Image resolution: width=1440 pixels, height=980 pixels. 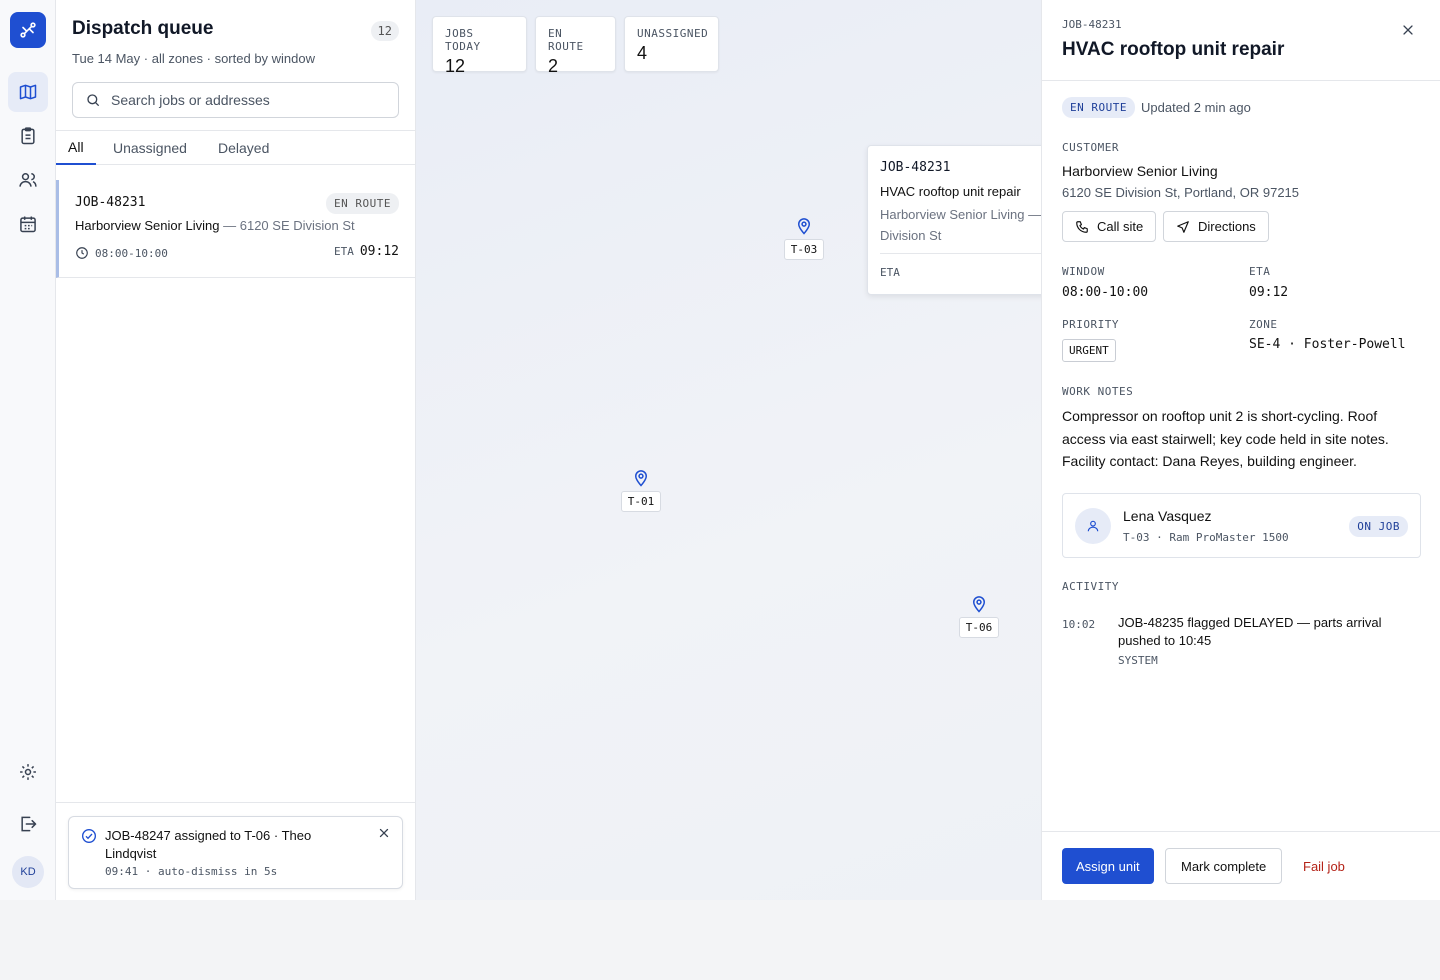 I want to click on tab-delayed: Delayed, so click(x=243, y=148).